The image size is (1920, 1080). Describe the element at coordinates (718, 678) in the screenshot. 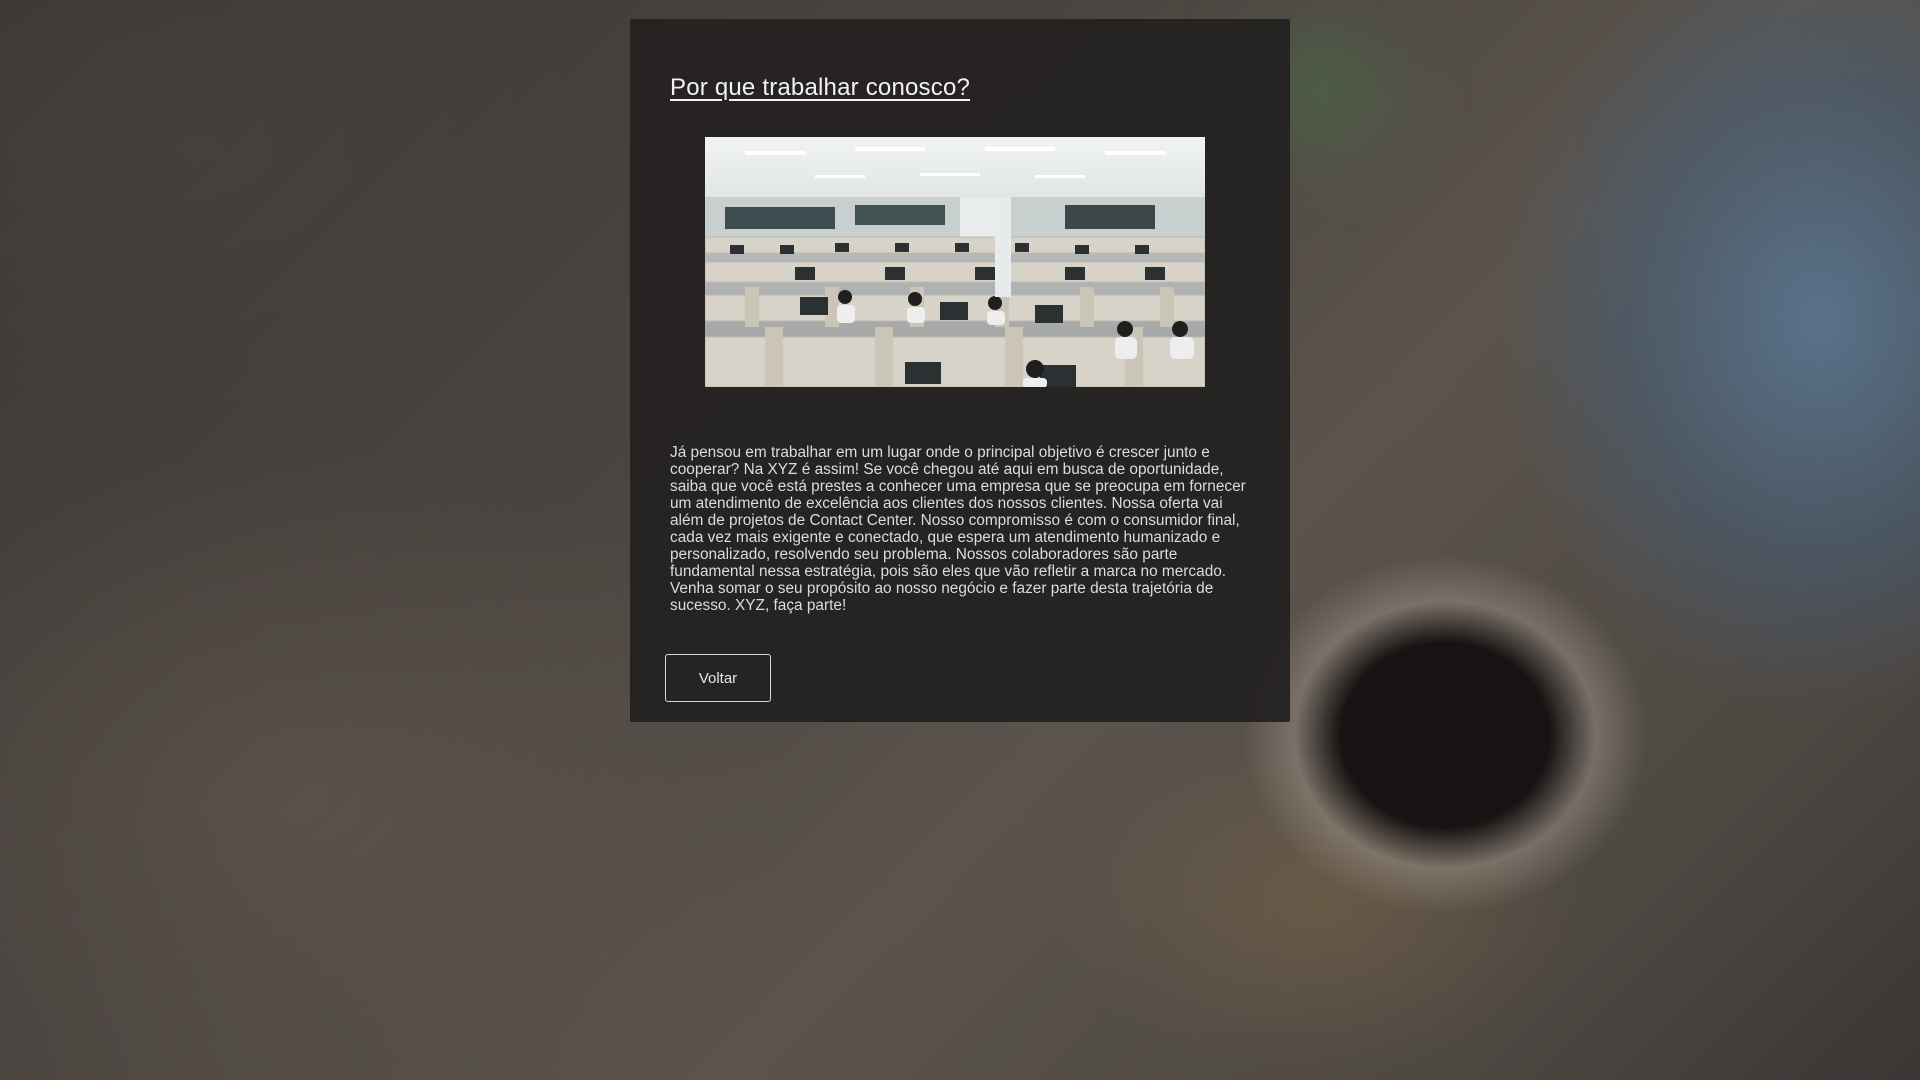

I see `back-button: Voltar` at that location.